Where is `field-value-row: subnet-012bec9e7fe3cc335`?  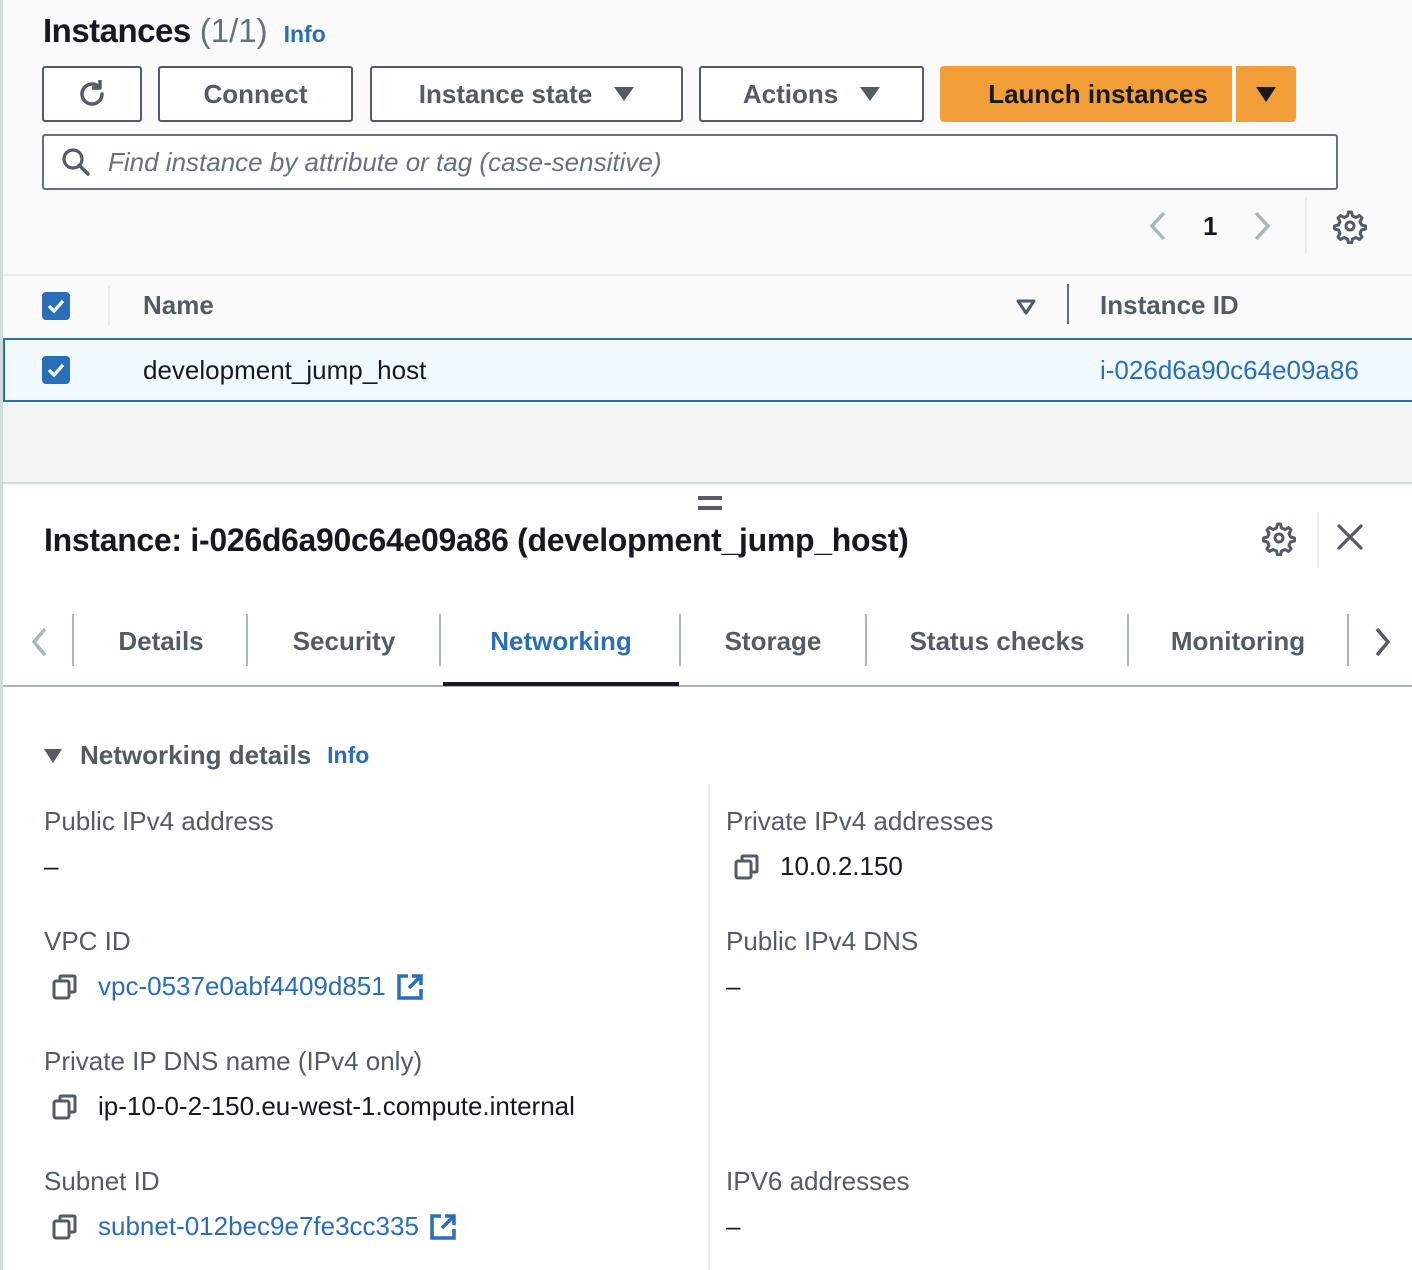
field-value-row: subnet-012bec9e7fe3cc335 is located at coordinates (250, 1226).